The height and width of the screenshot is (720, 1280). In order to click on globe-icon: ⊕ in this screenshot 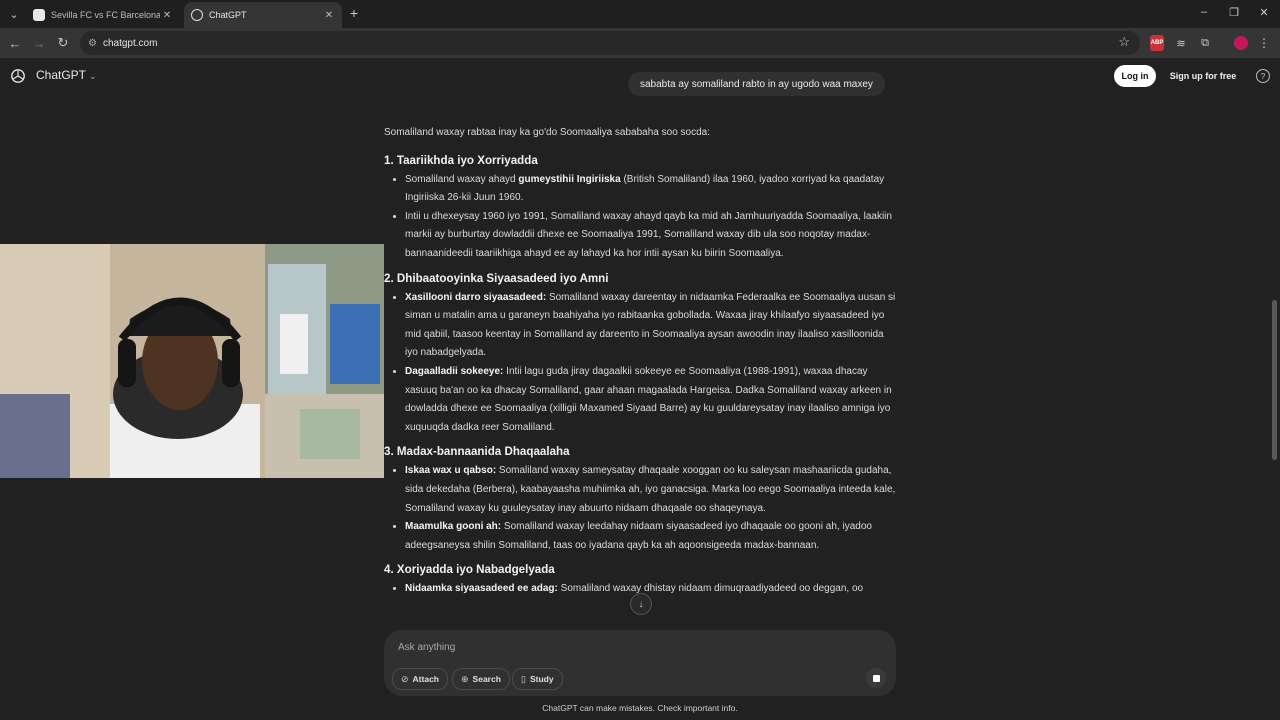, I will do `click(465, 678)`.